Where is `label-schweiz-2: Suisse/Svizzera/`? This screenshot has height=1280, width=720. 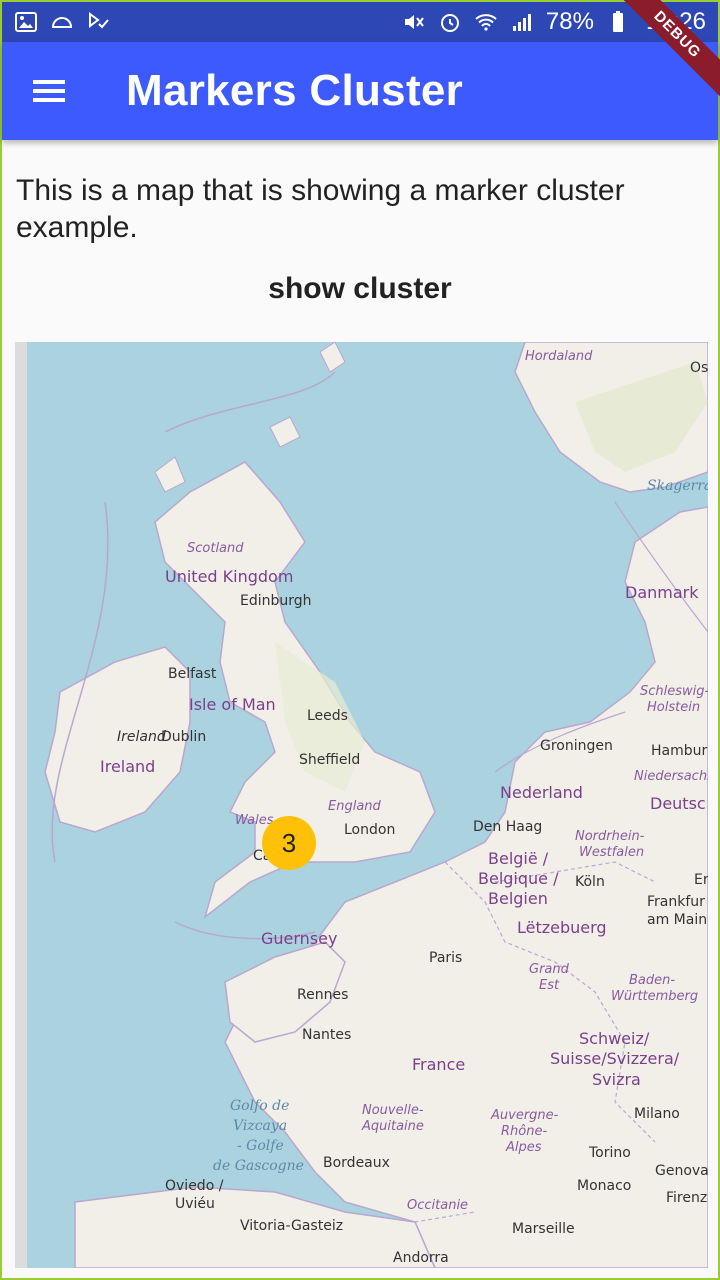 label-schweiz-2: Suisse/Svizzera/ is located at coordinates (615, 1058).